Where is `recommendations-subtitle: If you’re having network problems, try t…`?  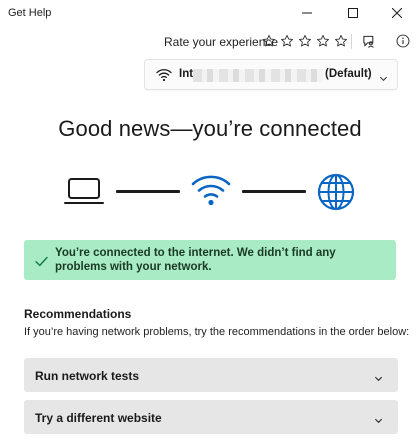
recommendations-subtitle: If you’re having network problems, try t… is located at coordinates (217, 332).